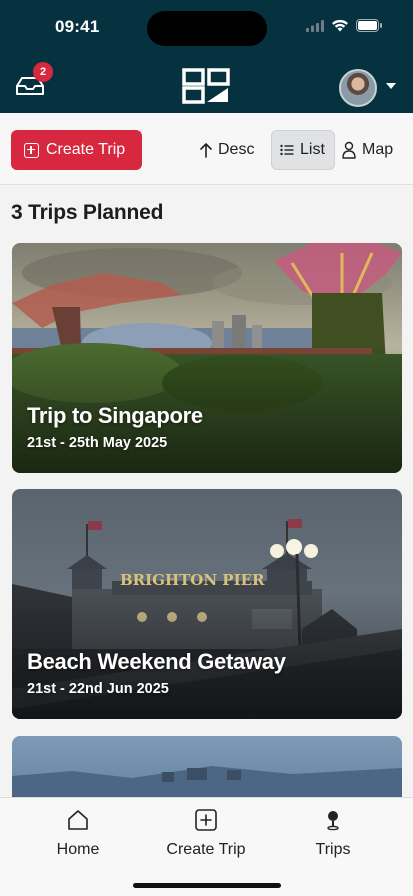  I want to click on status-bar: 09:41, so click(206, 28).